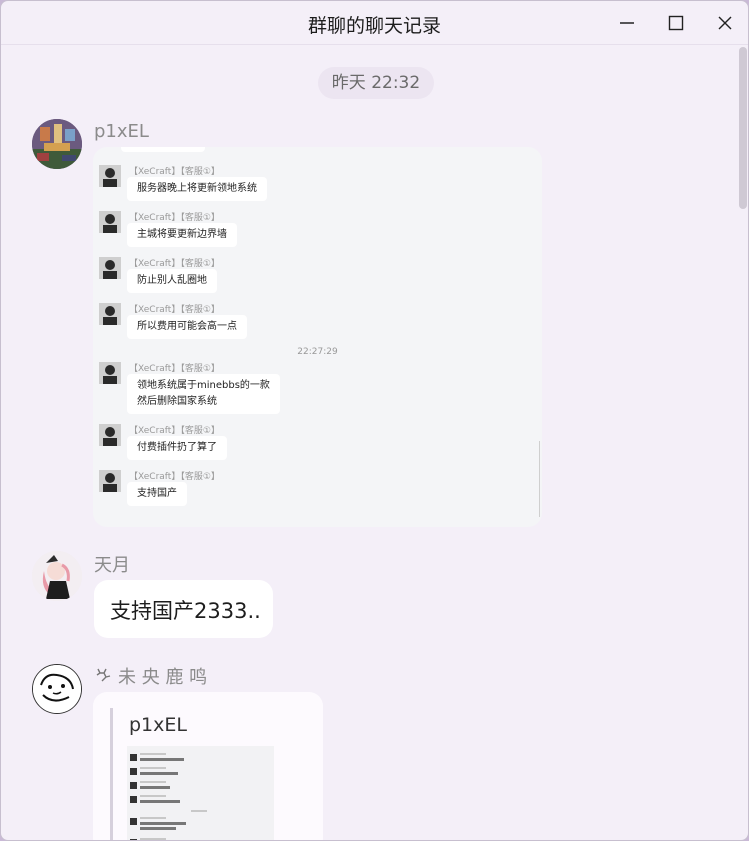 Image resolution: width=749 pixels, height=841 pixels. I want to click on quoted-forward-card: p1xEL, so click(208, 766).